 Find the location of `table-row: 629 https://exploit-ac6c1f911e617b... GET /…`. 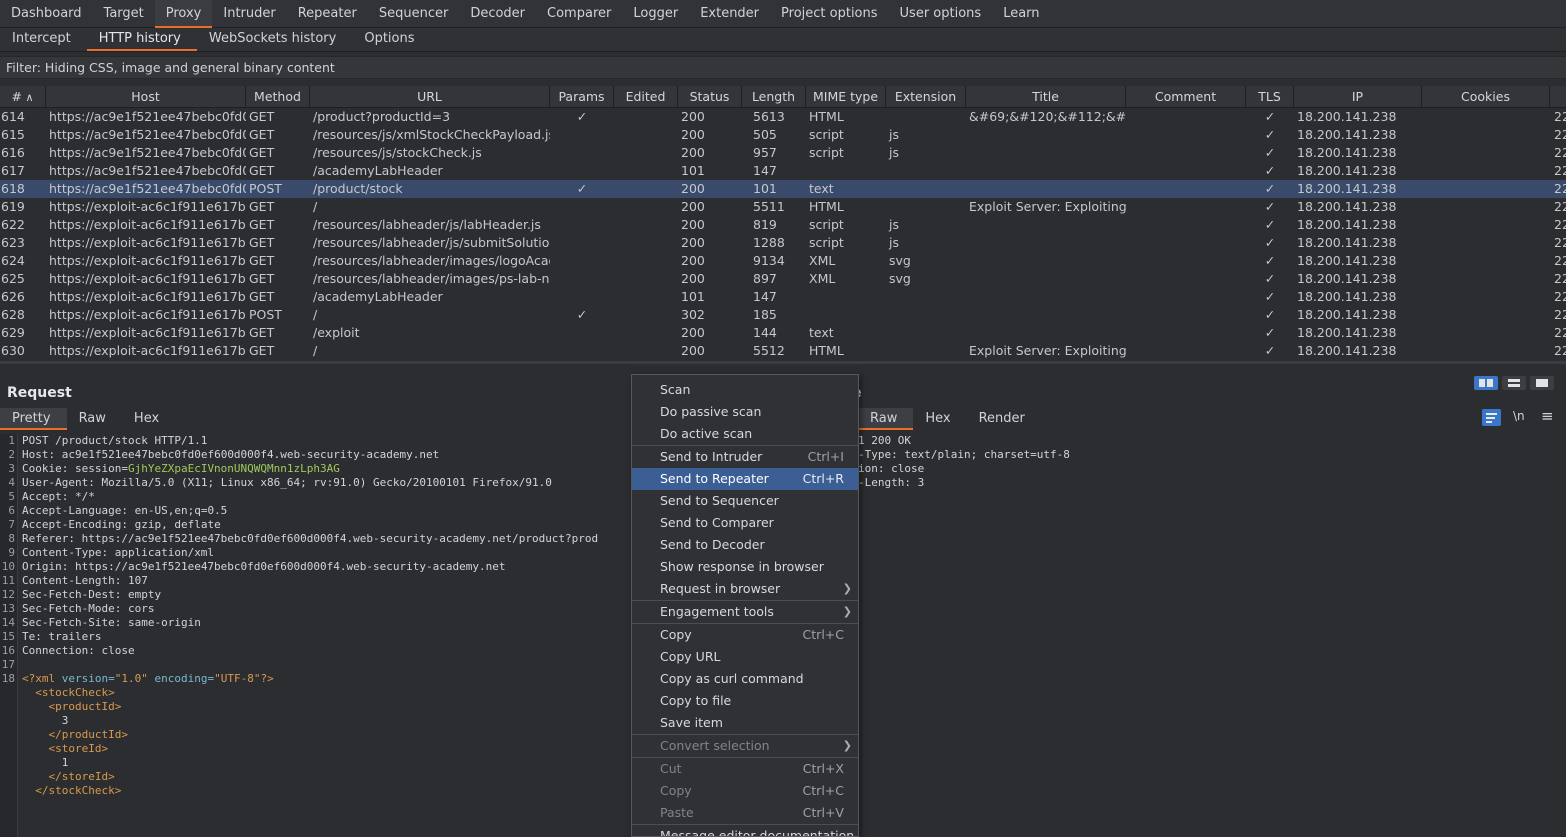

table-row: 629 https://exploit-ac6c1f911e617b... GET /… is located at coordinates (783, 333).